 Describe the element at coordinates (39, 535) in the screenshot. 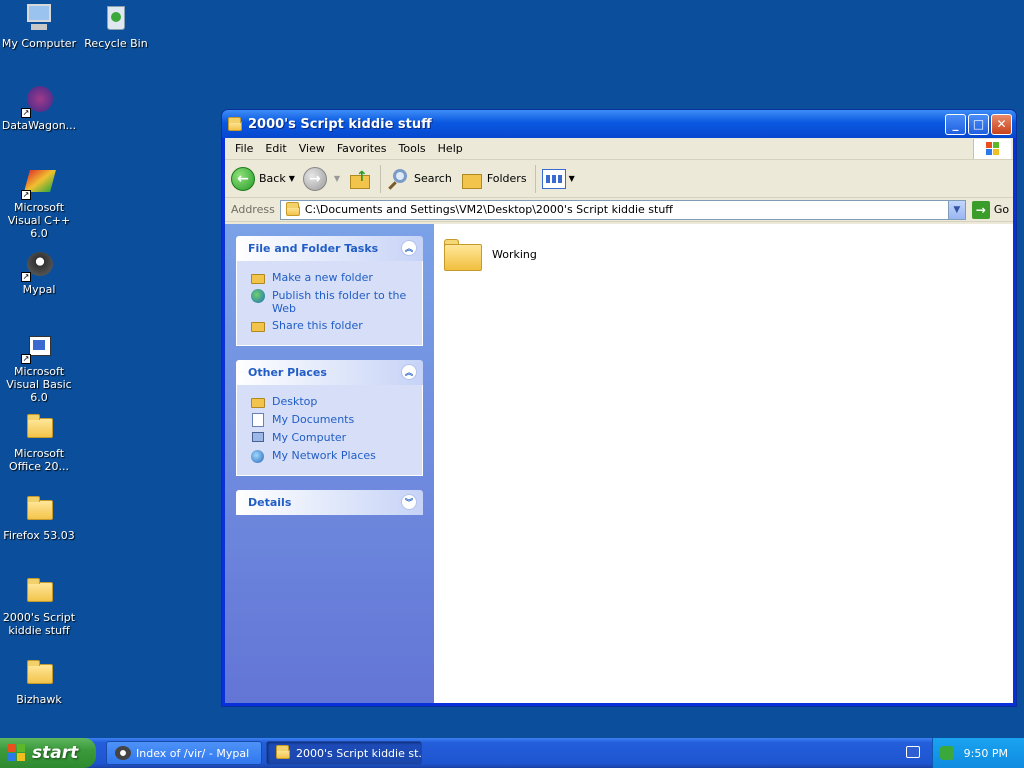

I see `desktop-icon-label: Firefox 53.03` at that location.